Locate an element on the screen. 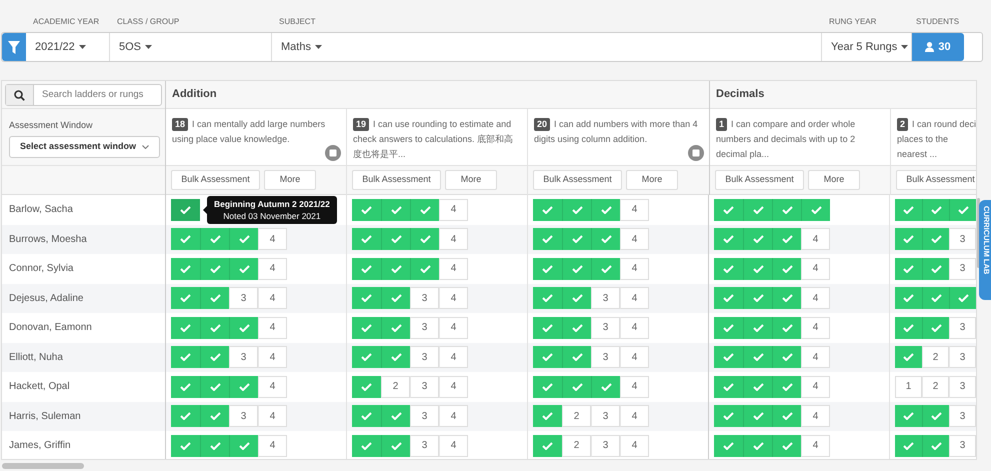 The height and width of the screenshot is (471, 991). note-icon is located at coordinates (696, 153).